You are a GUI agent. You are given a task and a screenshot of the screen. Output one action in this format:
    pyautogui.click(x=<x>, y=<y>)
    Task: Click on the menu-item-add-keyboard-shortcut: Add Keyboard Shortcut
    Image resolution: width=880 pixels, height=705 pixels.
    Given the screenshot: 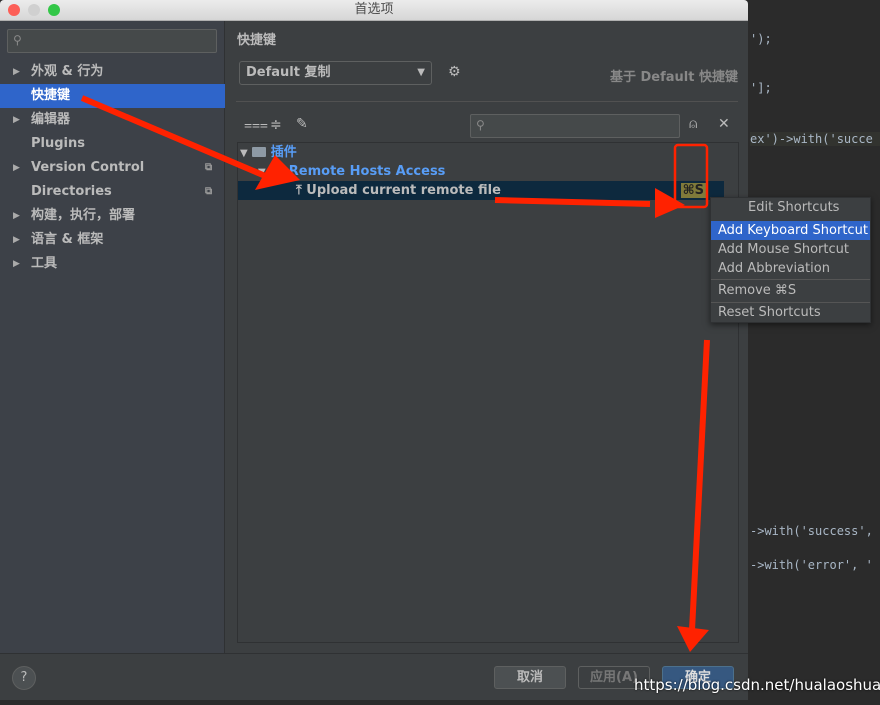 What is the action you would take?
    pyautogui.click(x=790, y=230)
    